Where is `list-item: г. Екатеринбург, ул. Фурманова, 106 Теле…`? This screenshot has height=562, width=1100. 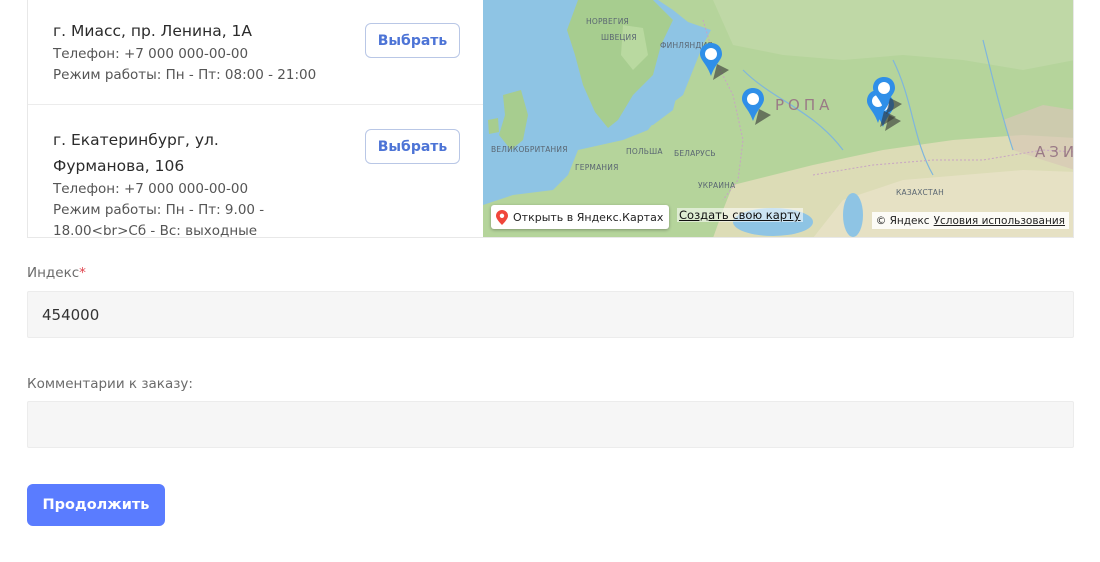
list-item: г. Екатеринбург, ул. Фурманова, 106 Теле… is located at coordinates (255, 171).